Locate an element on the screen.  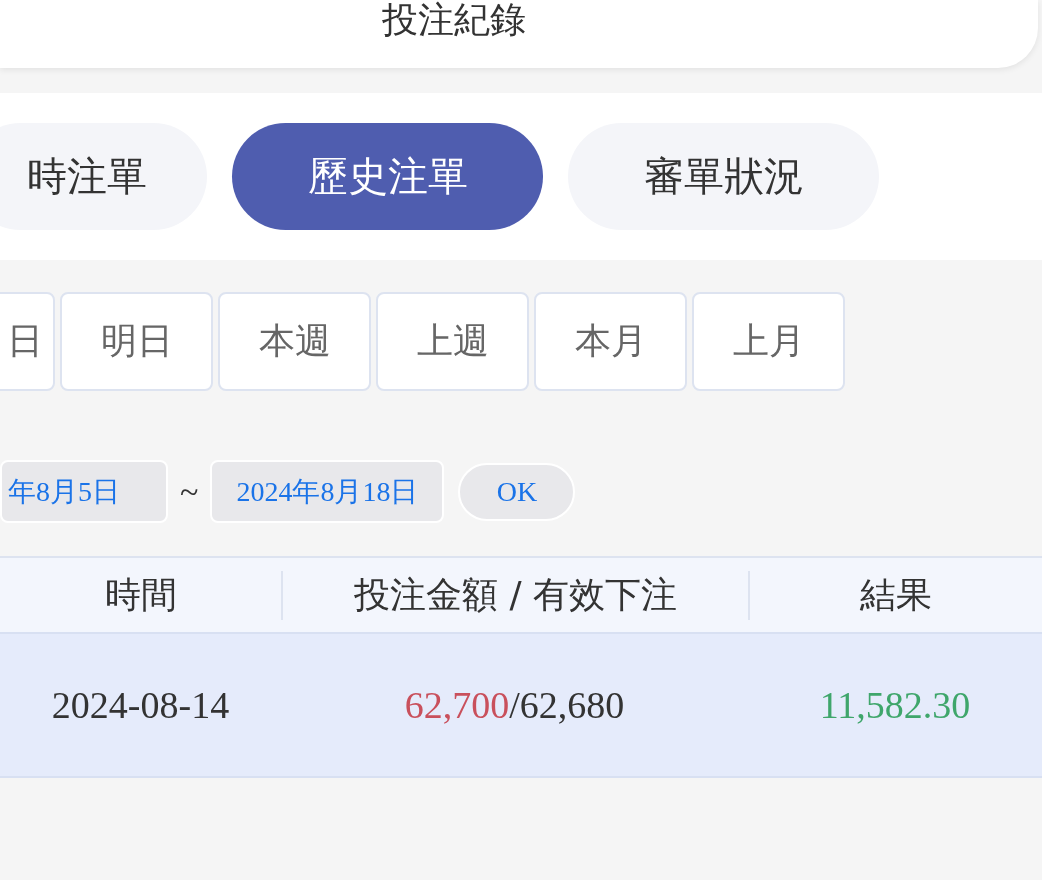
ok-button: OK is located at coordinates (517, 491).